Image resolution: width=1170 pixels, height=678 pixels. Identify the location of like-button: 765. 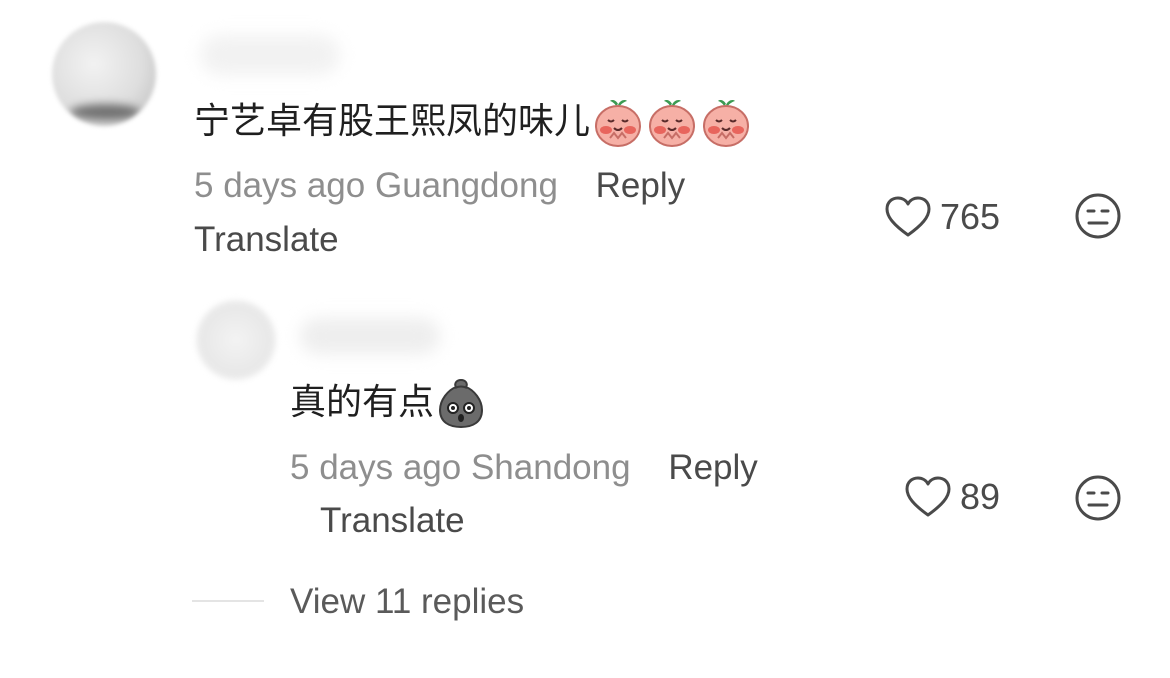
(942, 217).